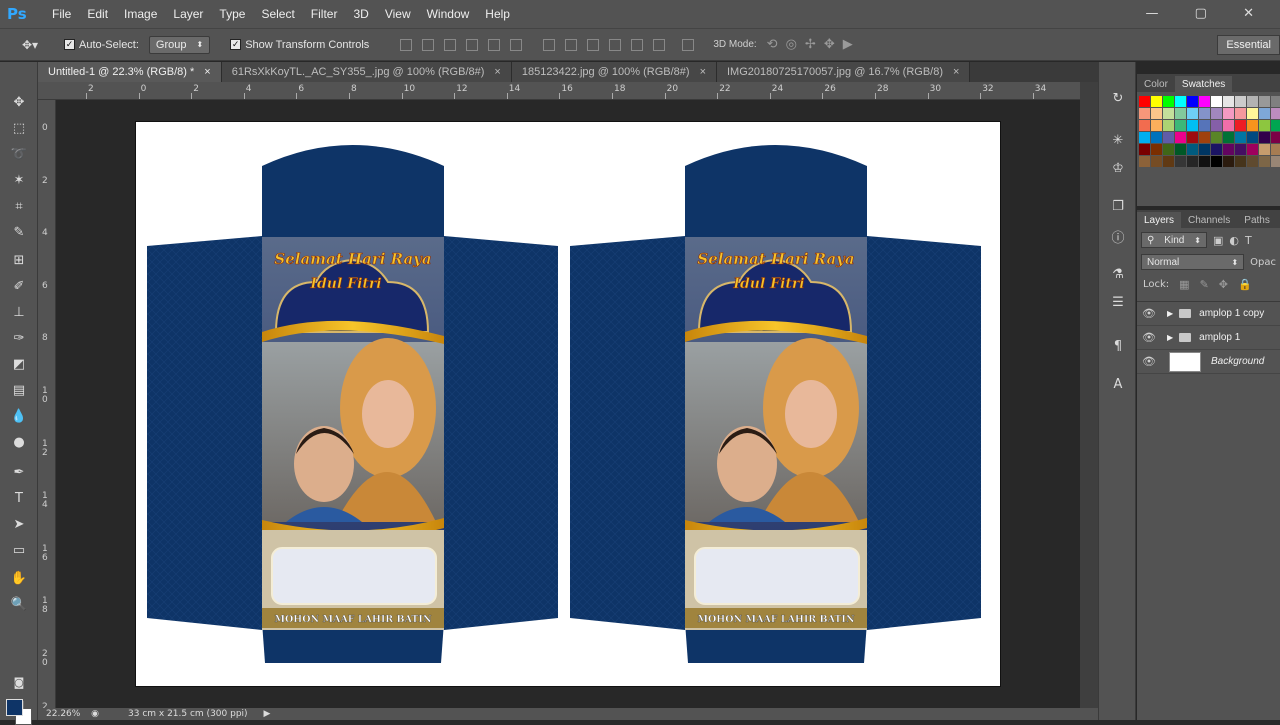 This screenshot has height=725, width=1280. I want to click on document-tab: 185123422.jpg @ 100% (RGB/8#) ×, so click(614, 72).